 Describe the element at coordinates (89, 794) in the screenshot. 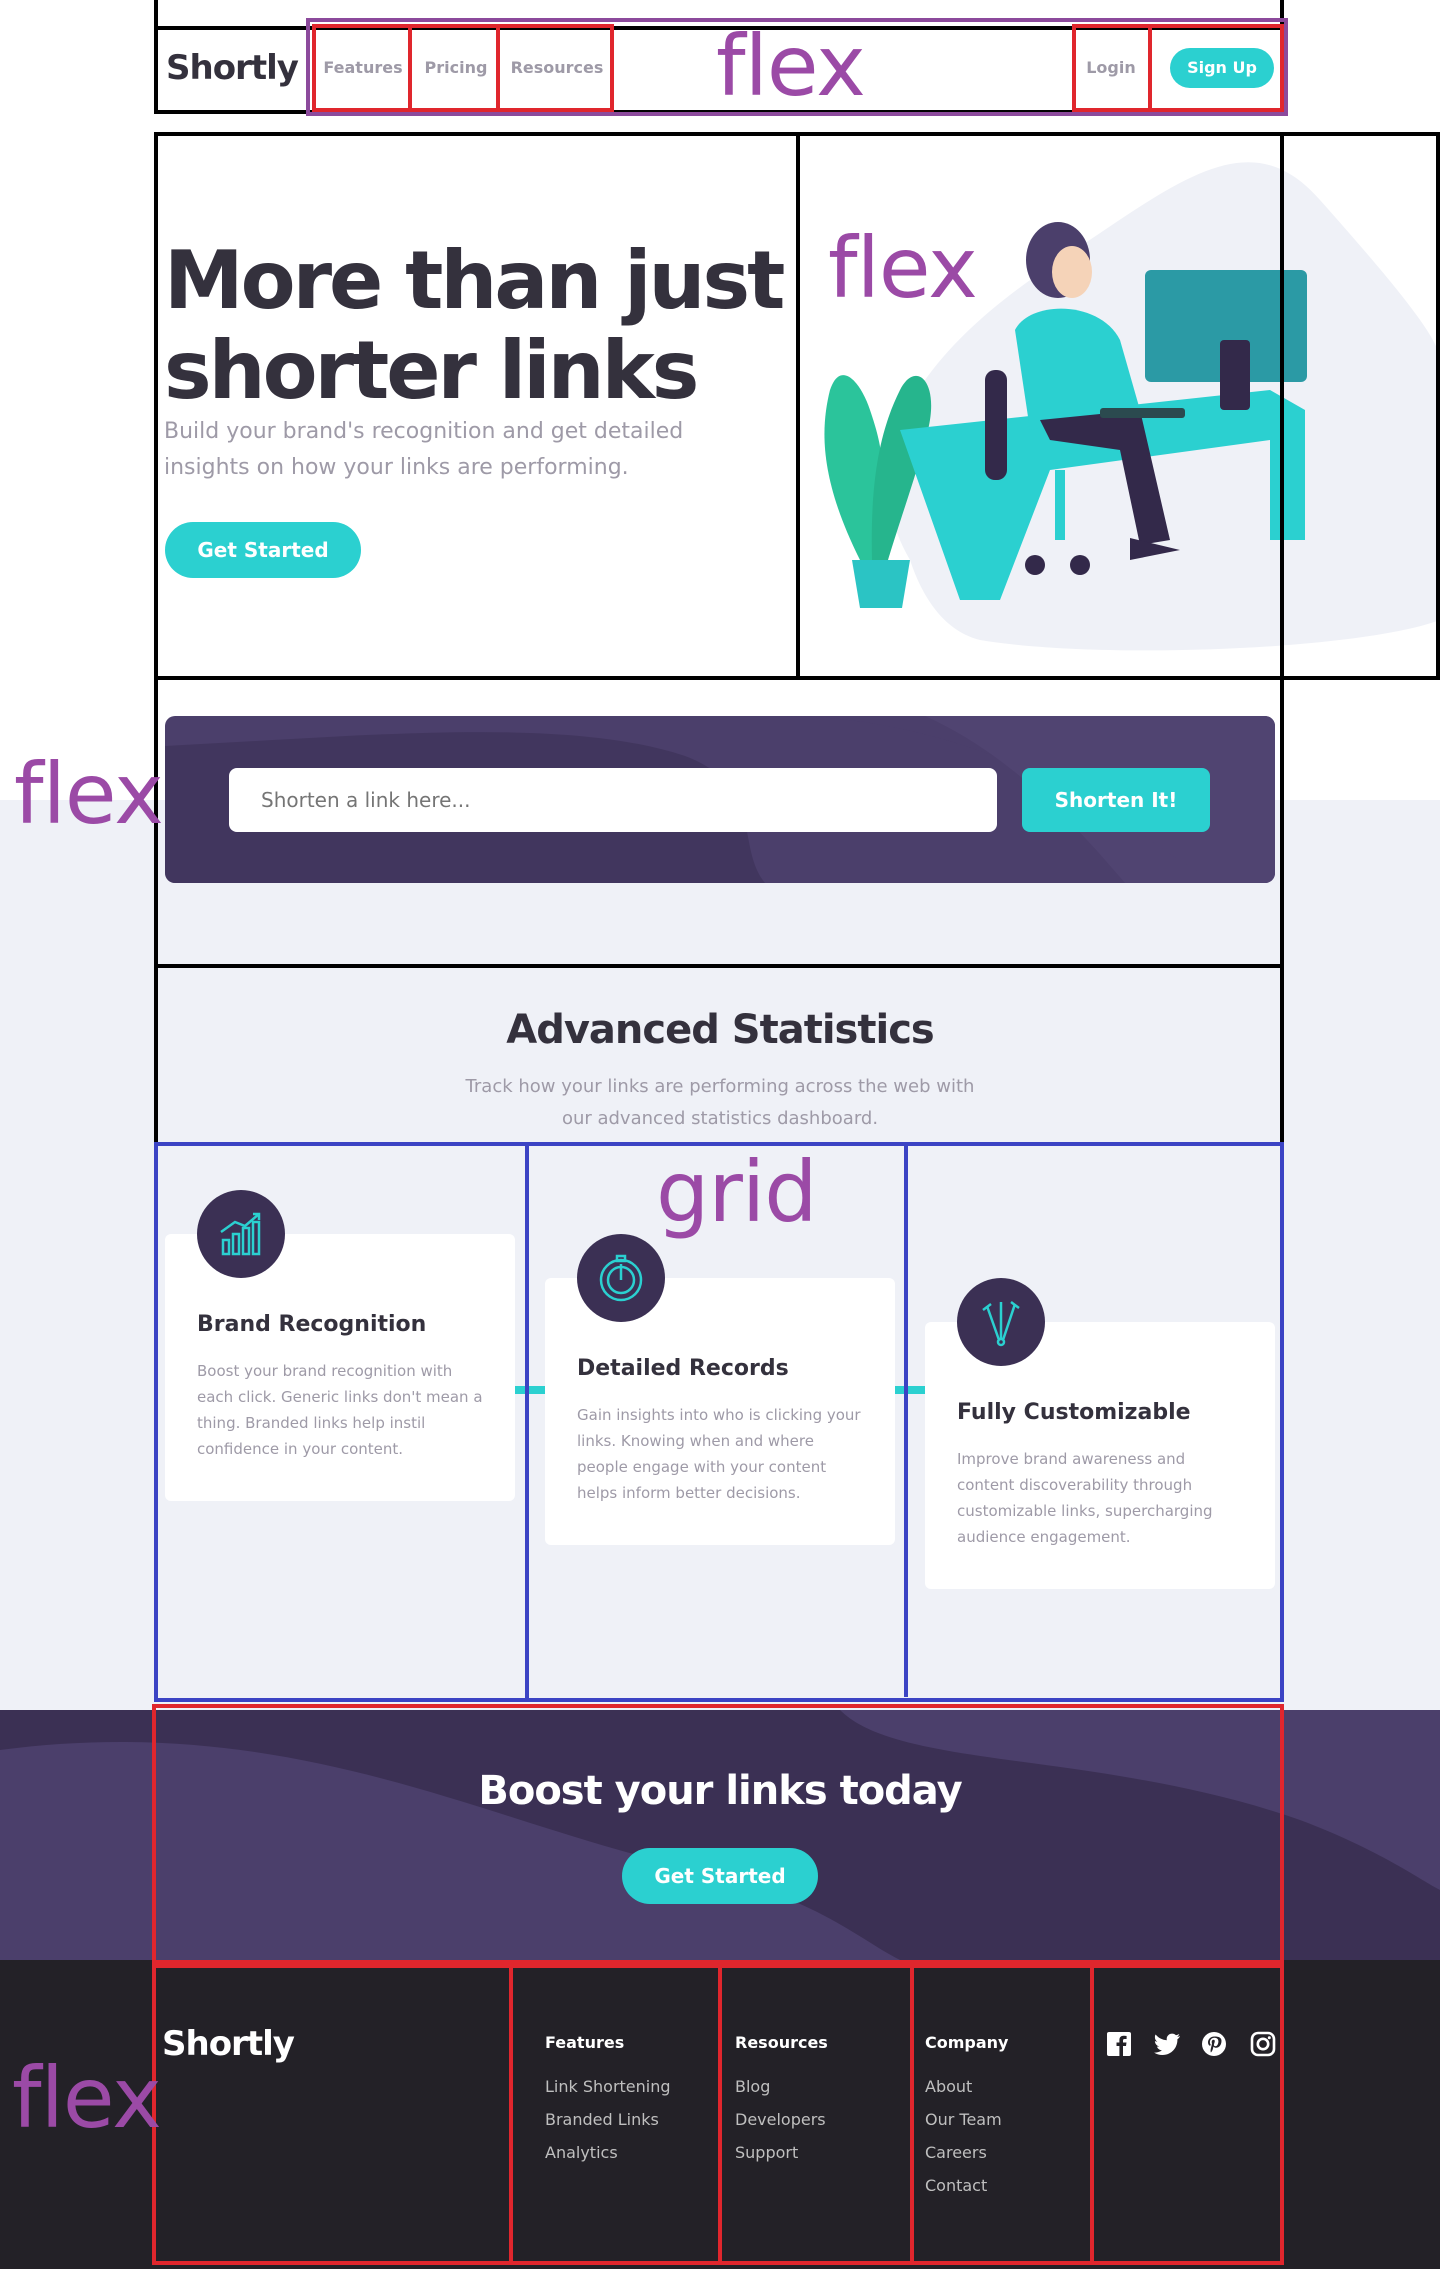

I see `overlay-label-shorten: flex` at that location.